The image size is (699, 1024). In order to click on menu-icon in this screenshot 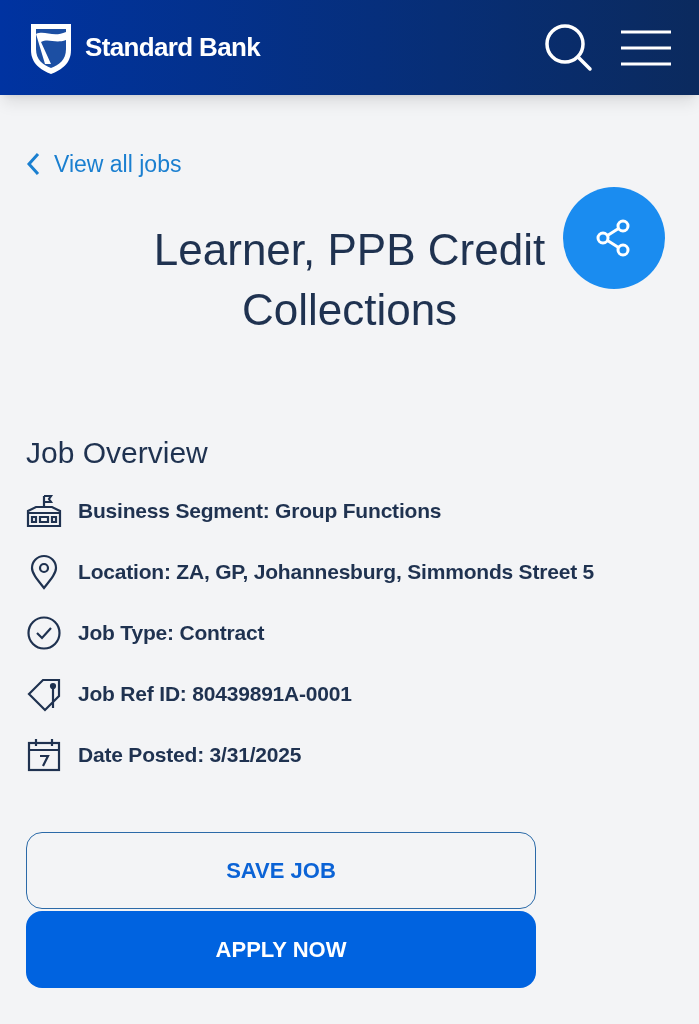, I will do `click(646, 47)`.